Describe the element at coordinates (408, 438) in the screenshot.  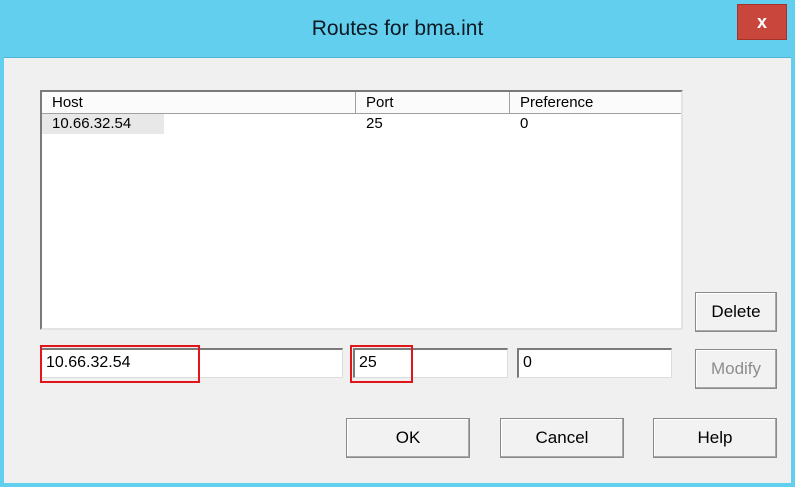
I see `ok-button: OK` at that location.